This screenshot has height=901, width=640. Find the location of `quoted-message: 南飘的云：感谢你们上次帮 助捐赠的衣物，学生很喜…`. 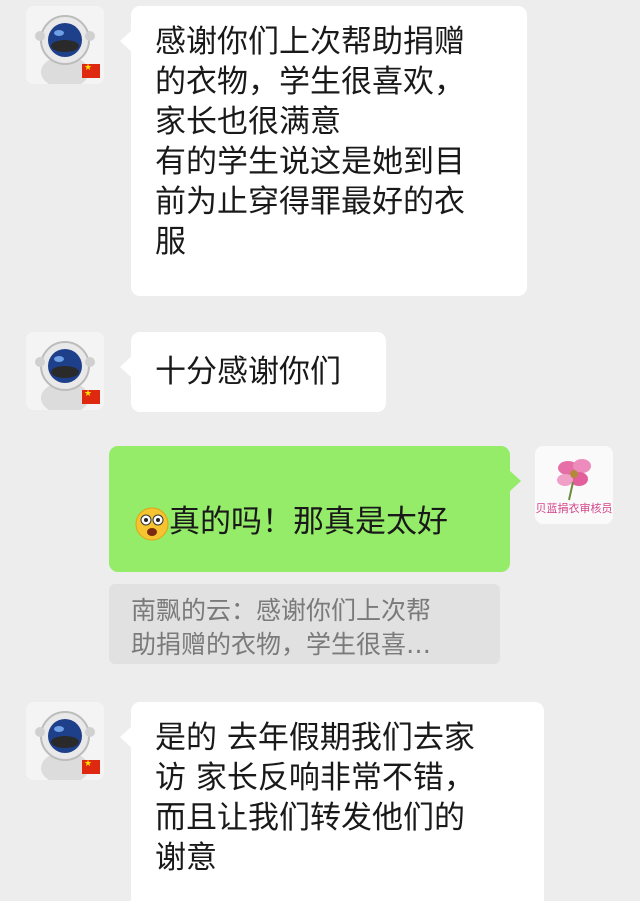

quoted-message: 南飘的云：感谢你们上次帮 助捐赠的衣物，学生很喜… is located at coordinates (304, 624).